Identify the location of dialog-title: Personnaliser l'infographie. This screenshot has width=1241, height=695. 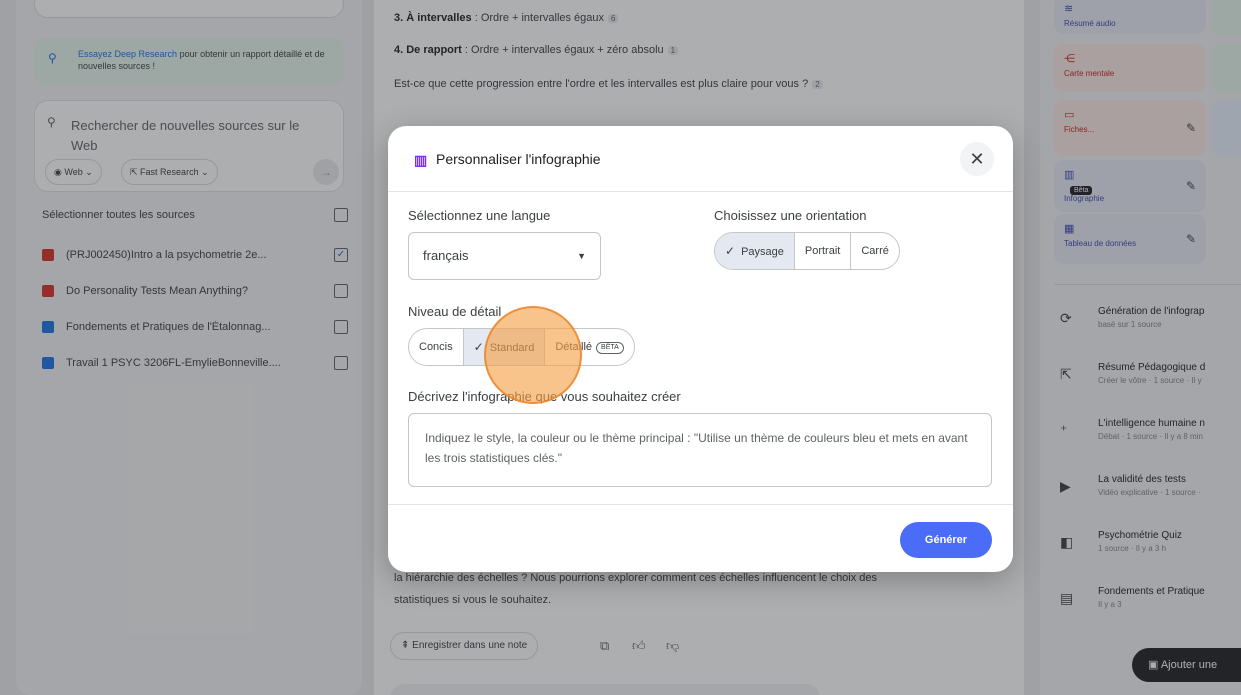
(518, 159).